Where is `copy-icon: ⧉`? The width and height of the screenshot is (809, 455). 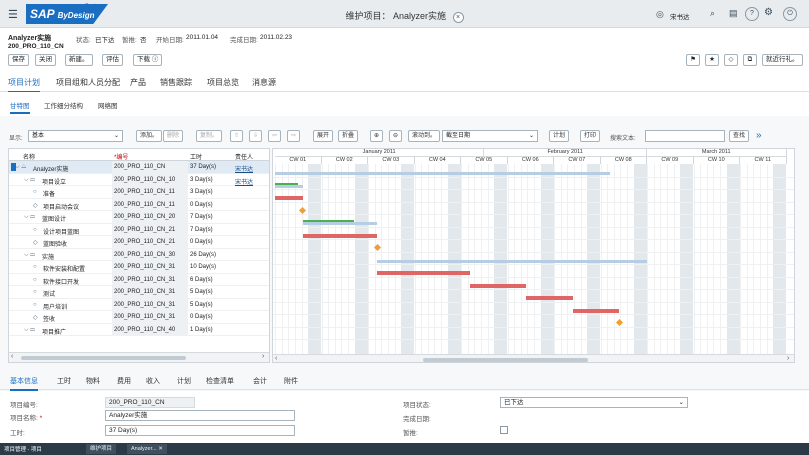 copy-icon: ⧉ is located at coordinates (750, 60).